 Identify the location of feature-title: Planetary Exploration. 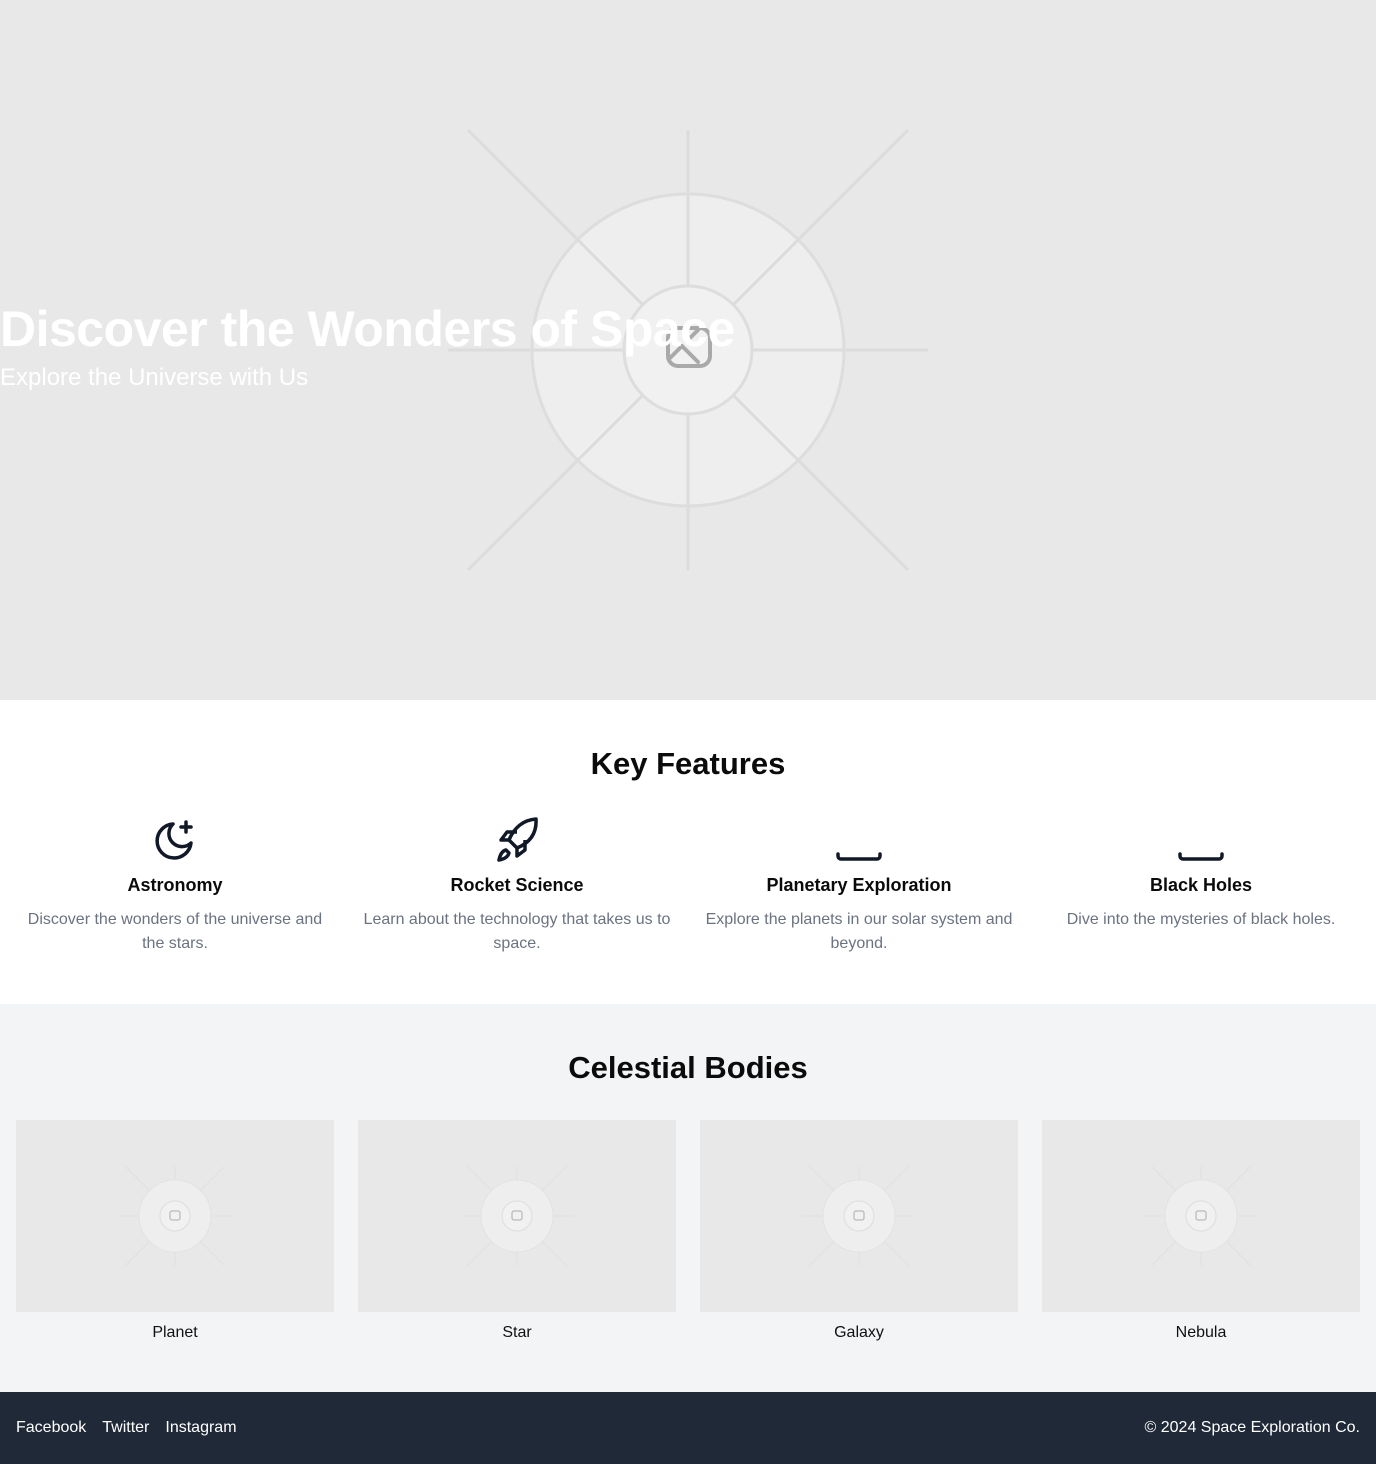
(859, 885).